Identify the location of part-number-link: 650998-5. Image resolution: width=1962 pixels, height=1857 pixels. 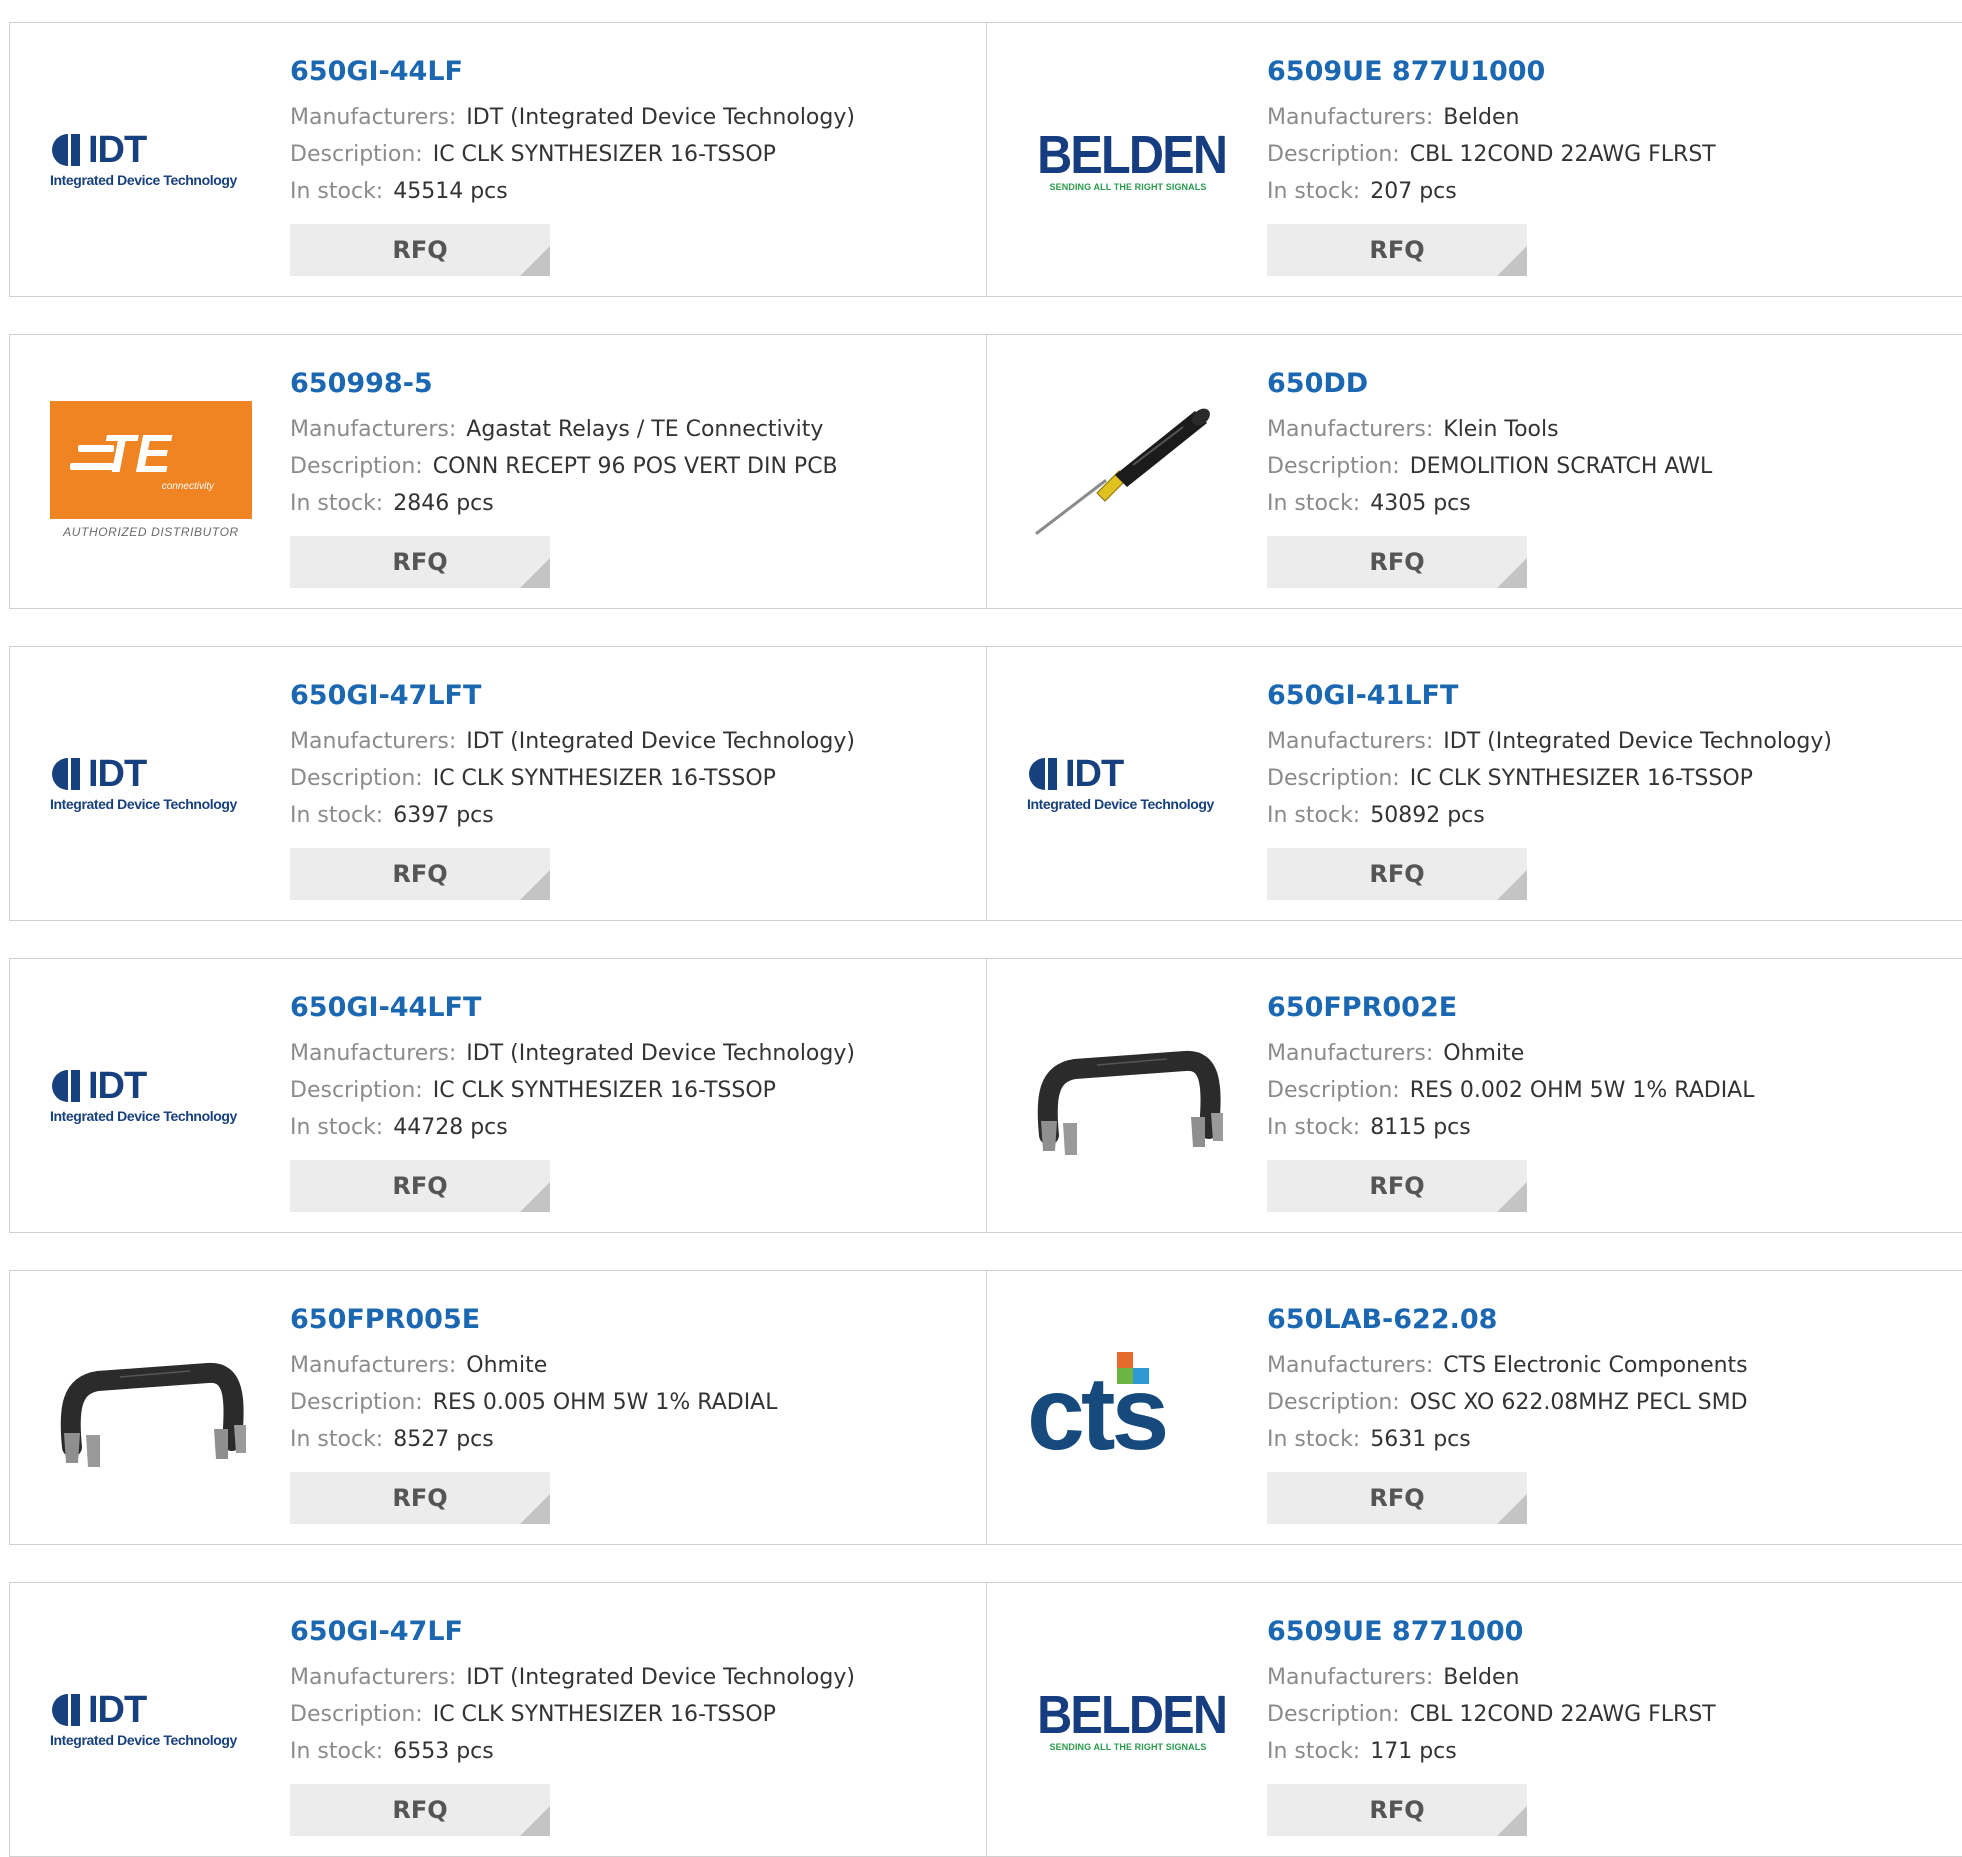
(564, 384).